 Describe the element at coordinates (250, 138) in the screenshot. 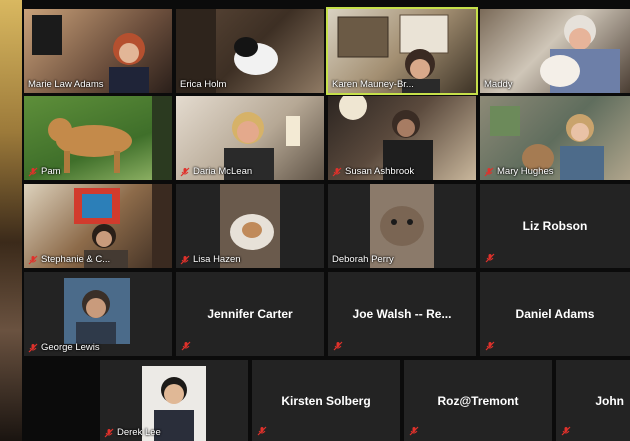

I see `participant-tile-daria-mclean: Daria McLean` at that location.